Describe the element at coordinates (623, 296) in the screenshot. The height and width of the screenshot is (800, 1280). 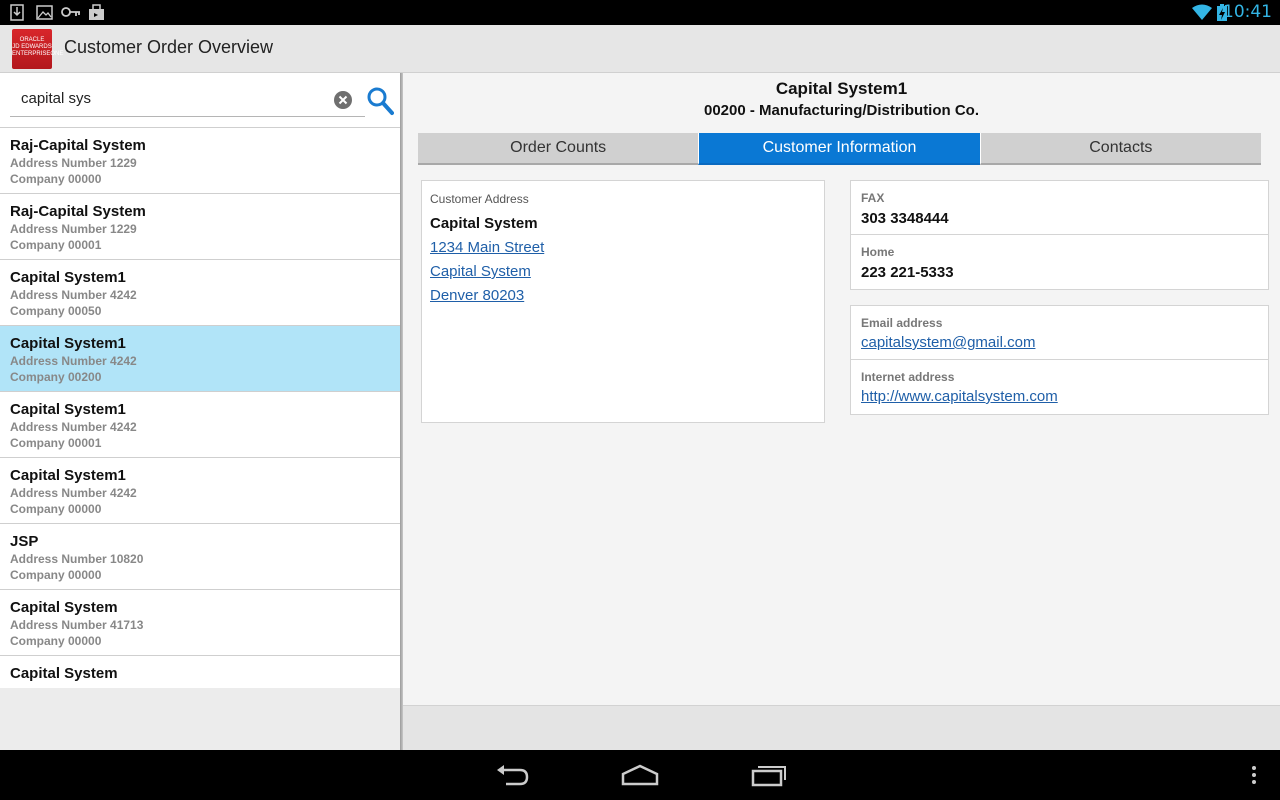
I see `address-city-link: Denver 80203` at that location.